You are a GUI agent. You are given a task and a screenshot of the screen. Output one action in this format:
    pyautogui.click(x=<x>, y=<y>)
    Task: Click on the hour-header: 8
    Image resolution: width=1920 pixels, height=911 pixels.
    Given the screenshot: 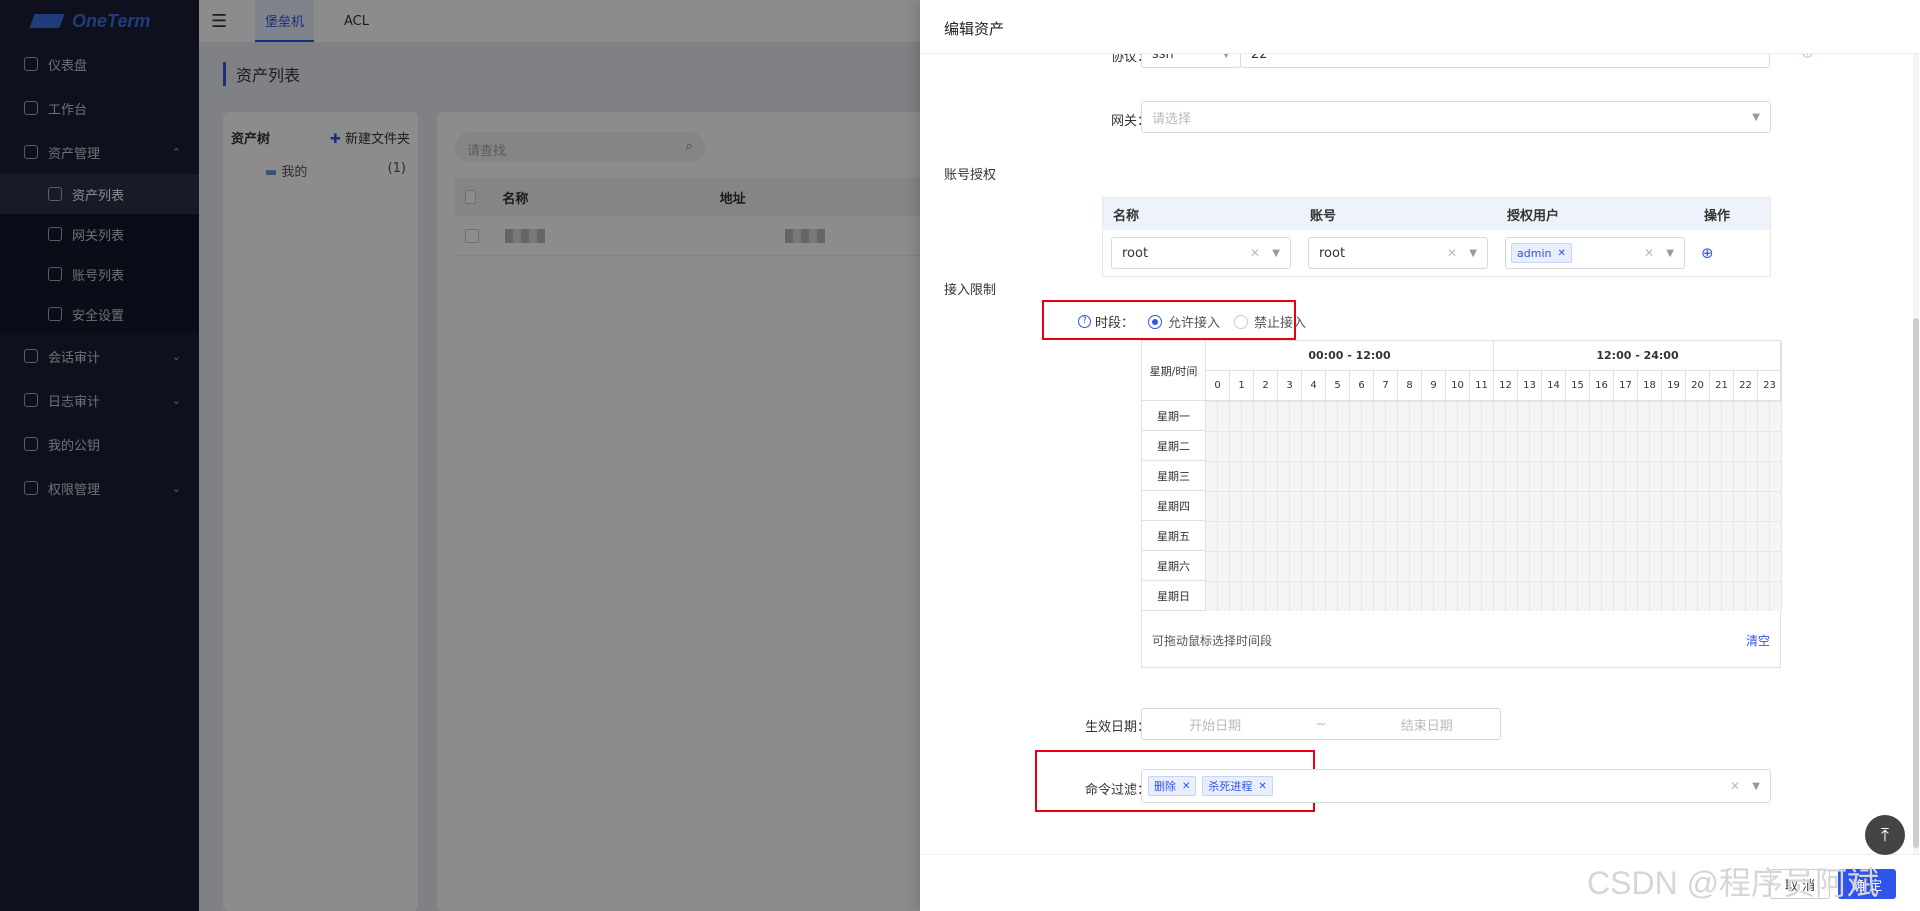 What is the action you would take?
    pyautogui.click(x=1410, y=385)
    